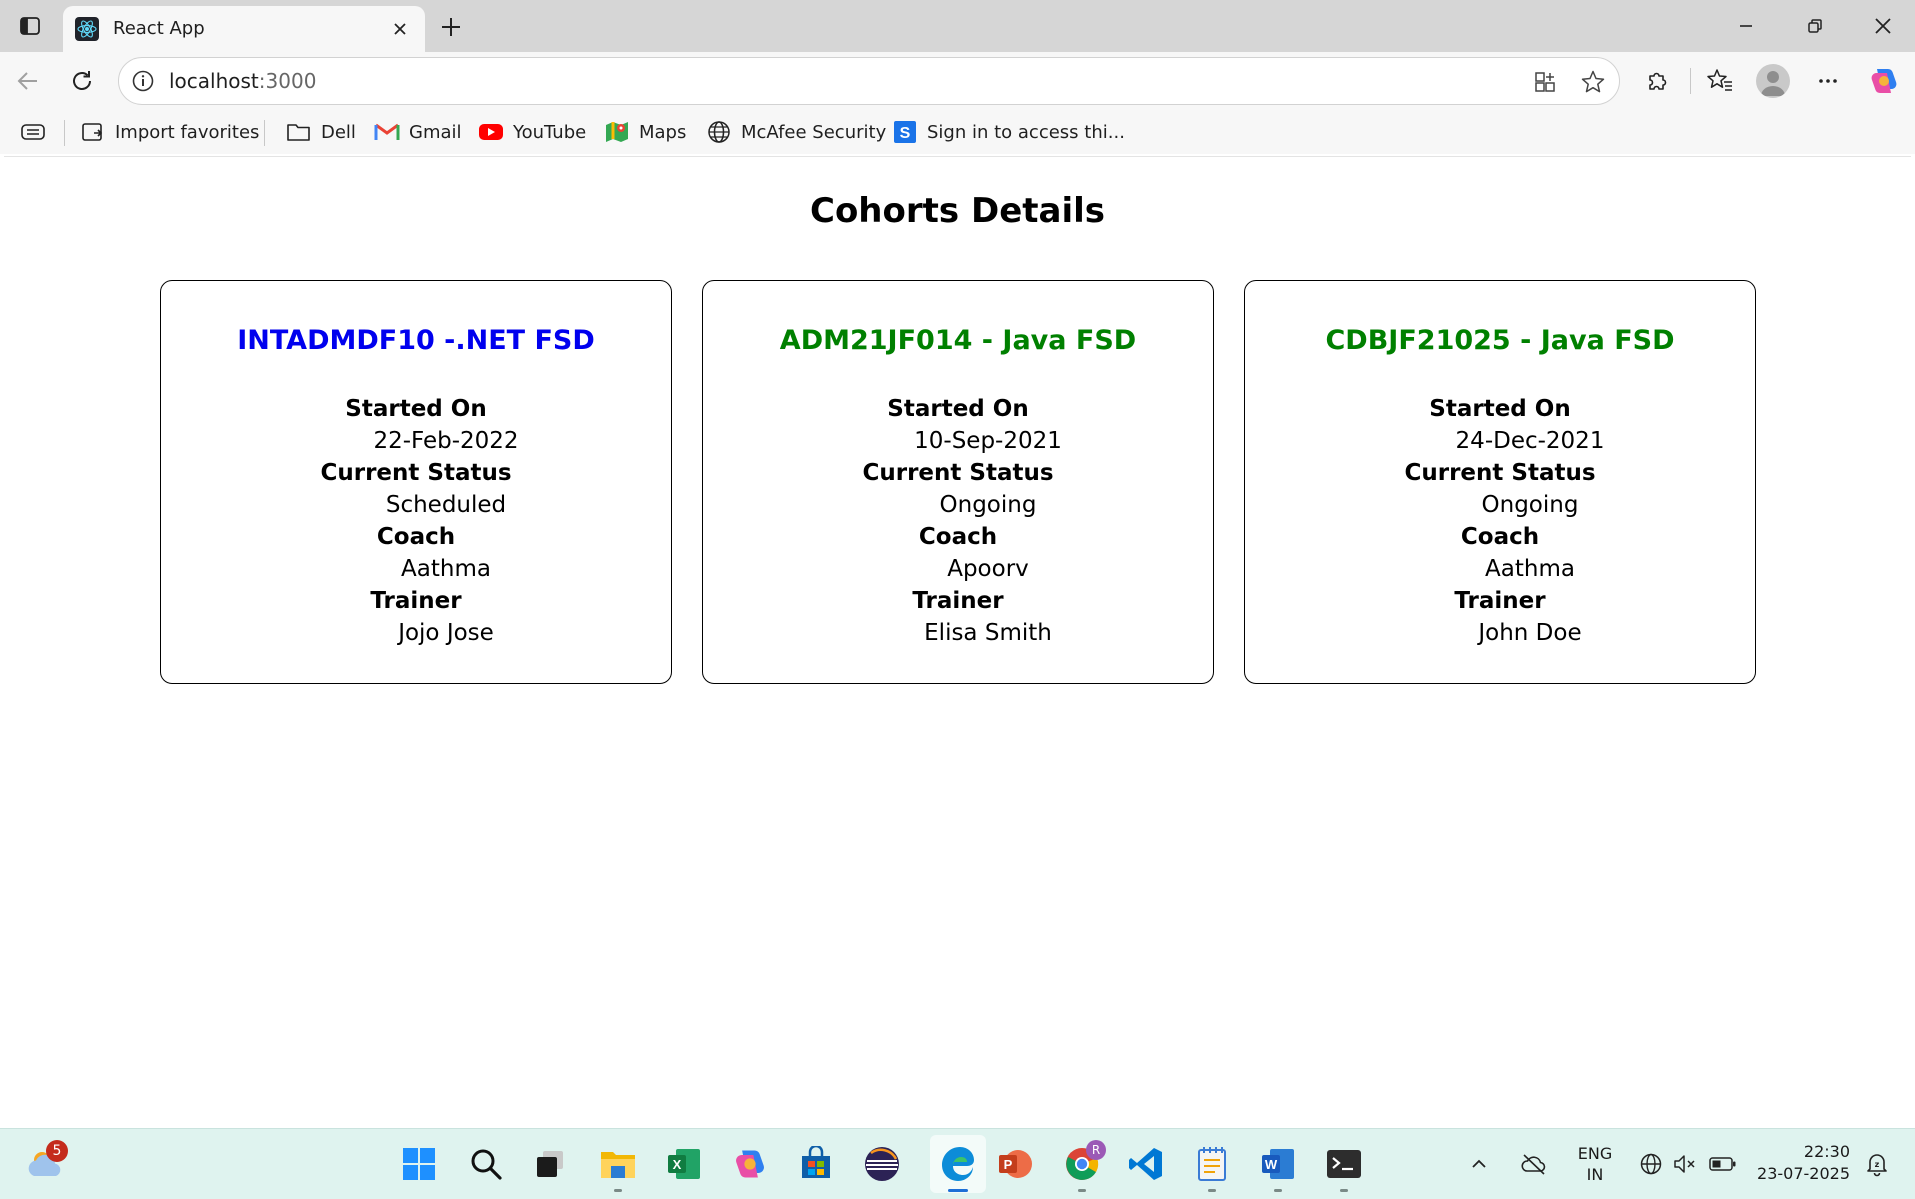  I want to click on started-on-value: 24-Dec-2021, so click(1530, 441).